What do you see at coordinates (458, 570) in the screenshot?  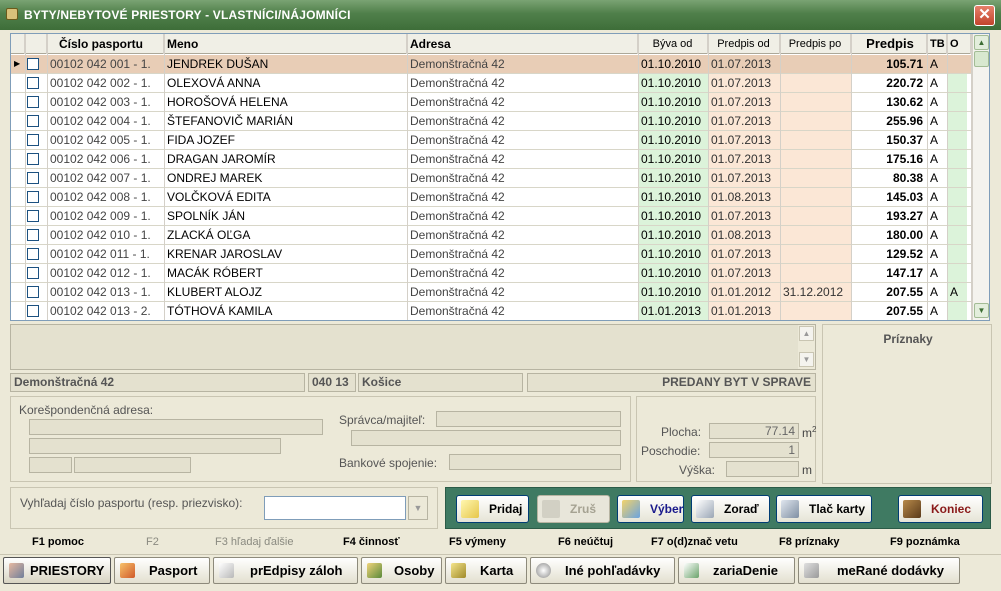 I see `card-icon` at bounding box center [458, 570].